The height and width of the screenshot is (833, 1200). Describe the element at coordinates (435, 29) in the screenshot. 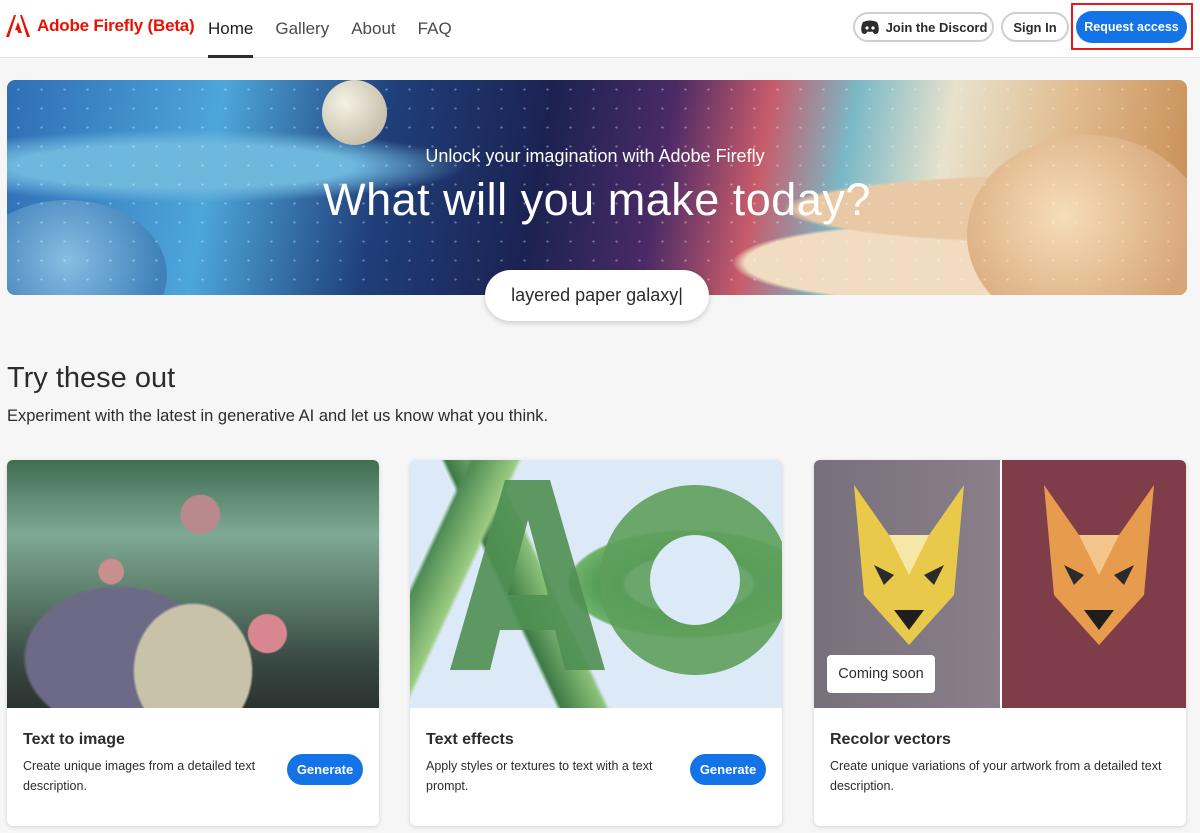

I see `nav-faq: FAQ` at that location.